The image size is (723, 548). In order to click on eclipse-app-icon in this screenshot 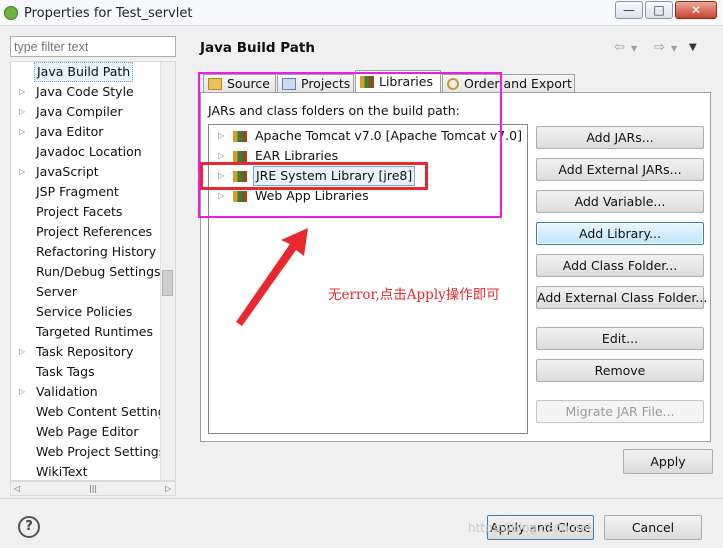, I will do `click(11, 13)`.